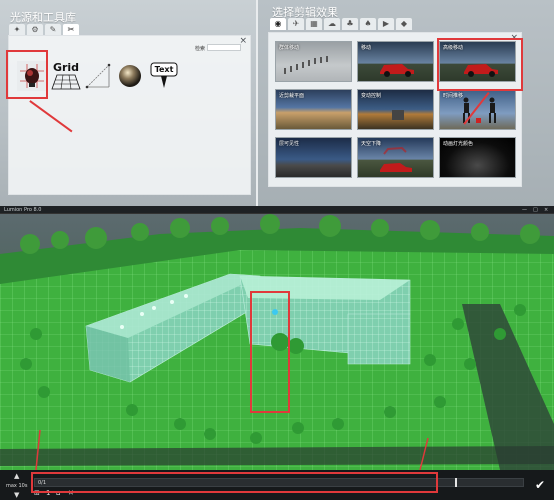 The height and width of the screenshot is (500, 554). What do you see at coordinates (289, 144) in the screenshot?
I see `effect-label: 层可见性` at bounding box center [289, 144].